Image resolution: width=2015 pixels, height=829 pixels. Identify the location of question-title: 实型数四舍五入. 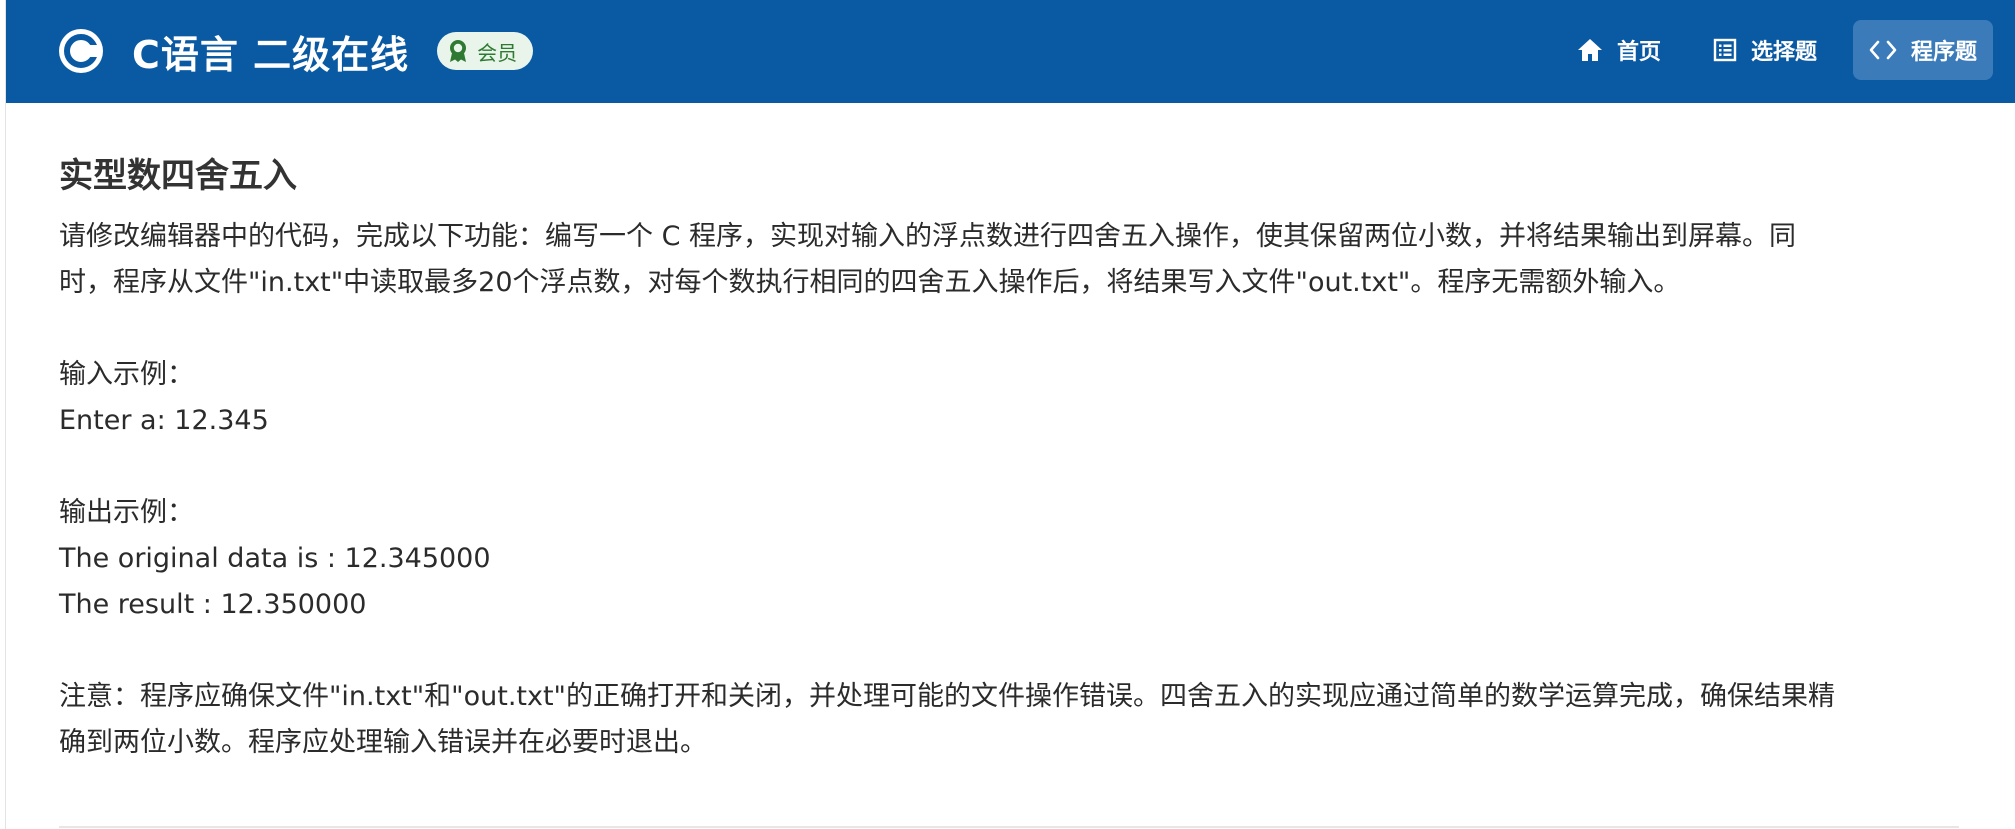
(178, 176).